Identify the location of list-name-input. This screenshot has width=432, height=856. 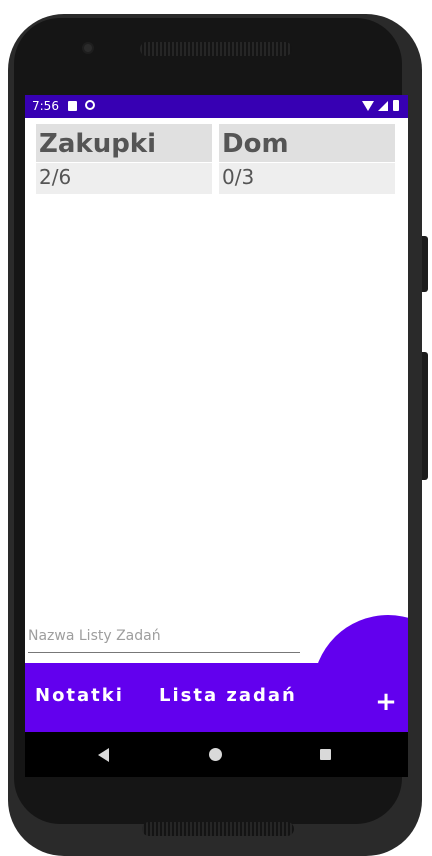
(164, 637).